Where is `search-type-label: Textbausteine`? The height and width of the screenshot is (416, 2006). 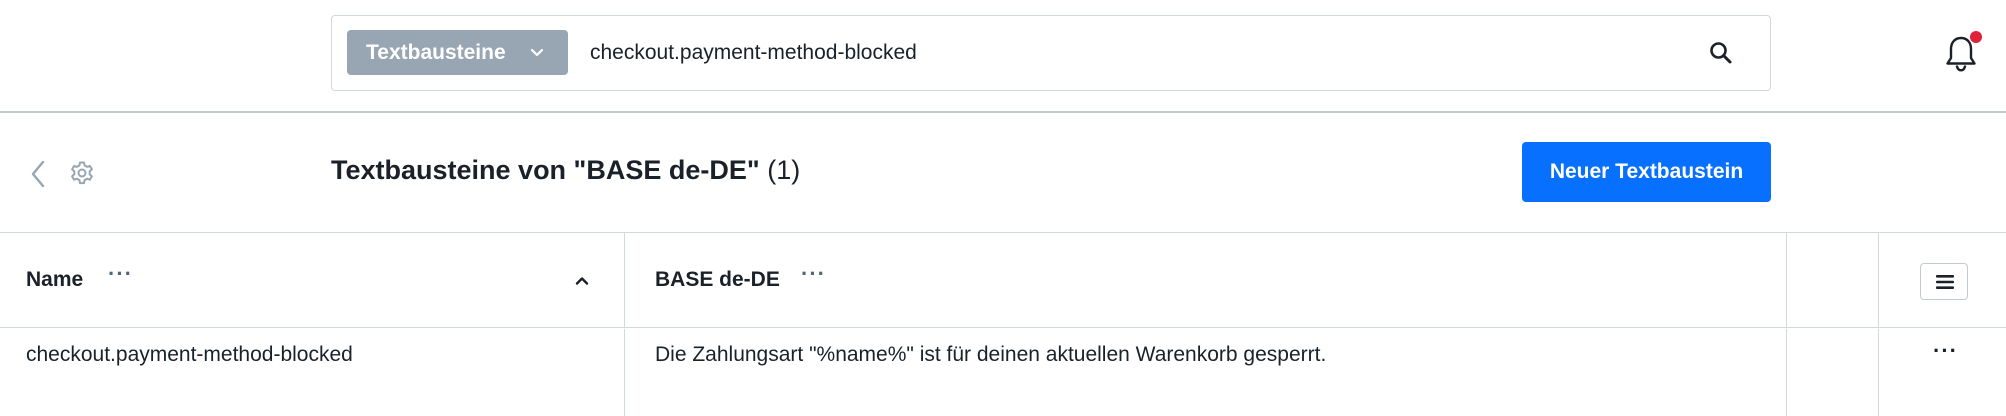
search-type-label: Textbausteine is located at coordinates (436, 52).